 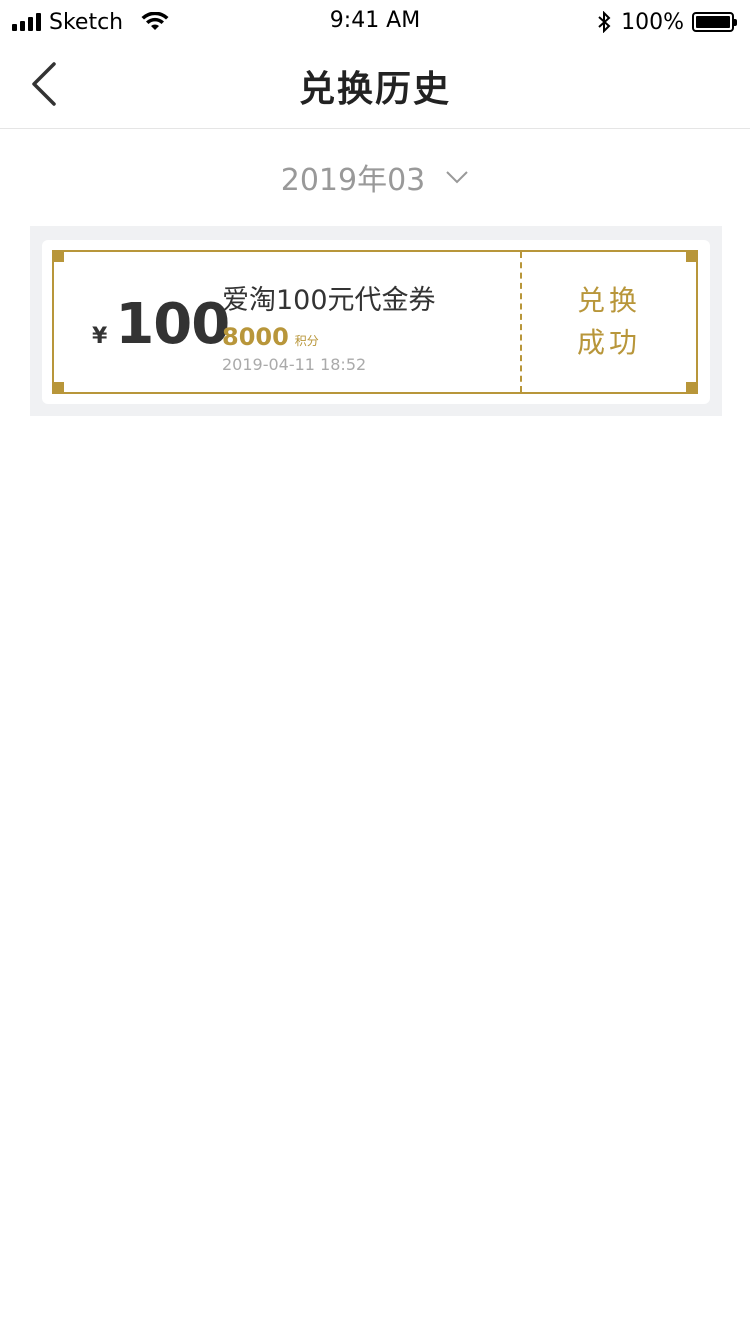 What do you see at coordinates (329, 300) in the screenshot?
I see `coupon-name: 爱淘100元代金券` at bounding box center [329, 300].